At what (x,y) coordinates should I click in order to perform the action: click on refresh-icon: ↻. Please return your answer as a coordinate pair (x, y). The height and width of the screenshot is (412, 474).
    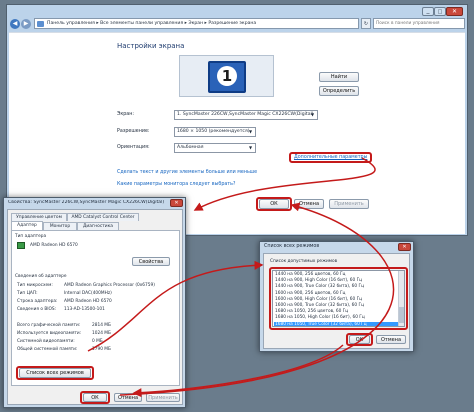
    Looking at the image, I should click on (366, 23).